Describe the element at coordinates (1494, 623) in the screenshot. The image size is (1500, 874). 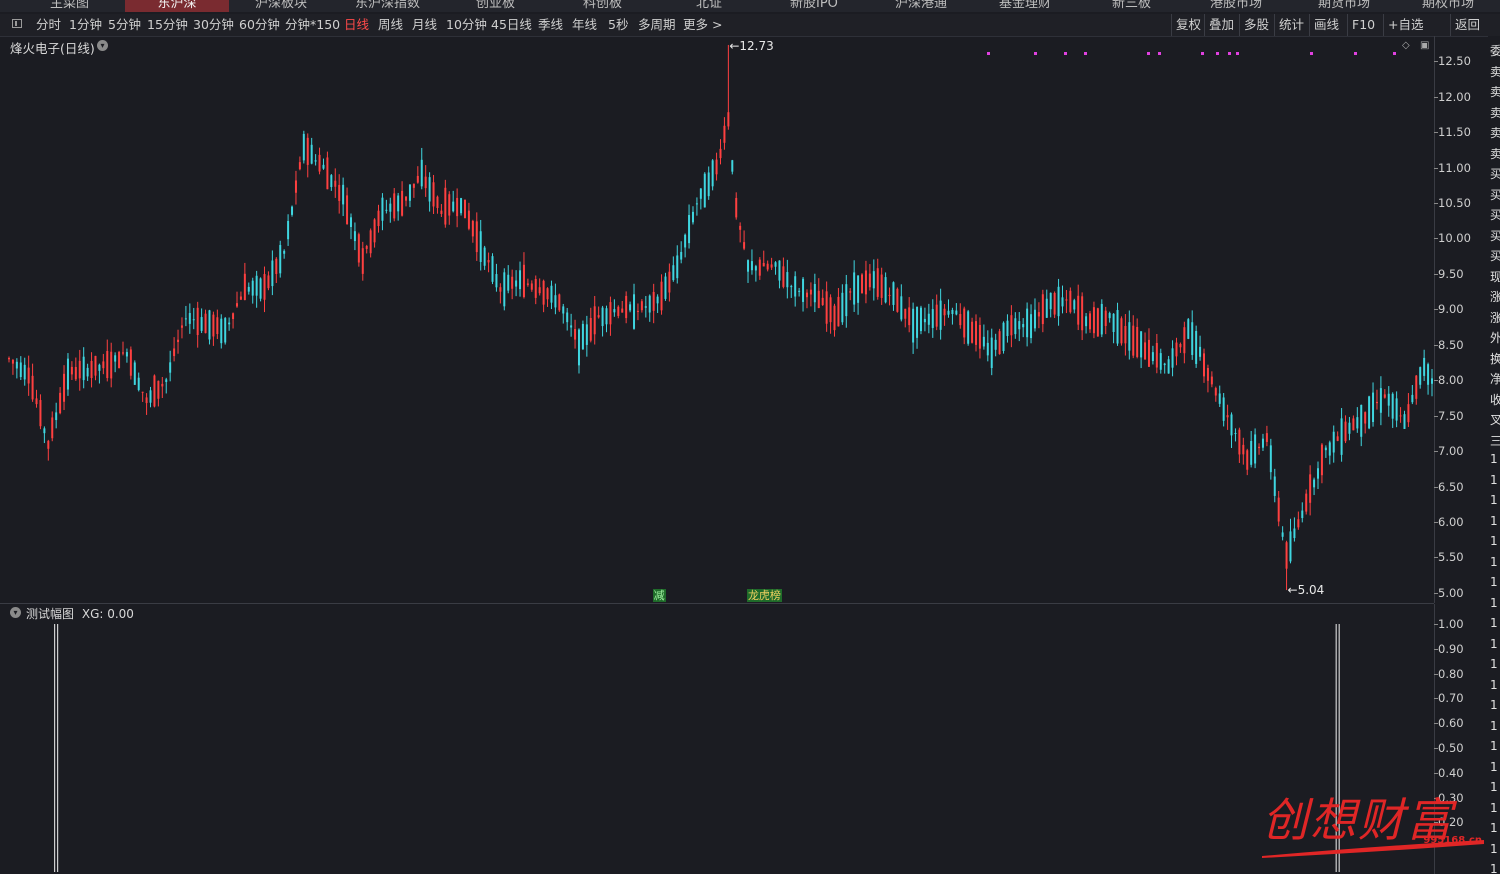
I see `quote-strip-char: 1` at that location.